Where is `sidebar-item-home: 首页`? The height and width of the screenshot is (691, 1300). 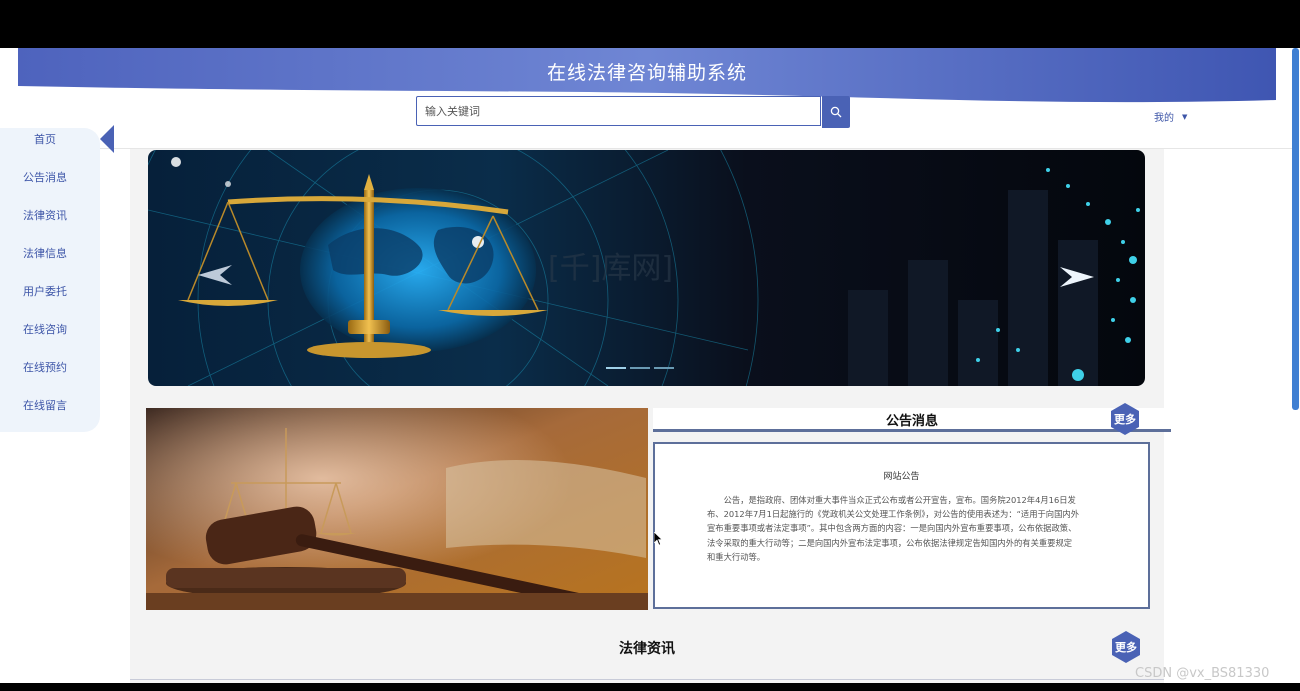
sidebar-item-home: 首页 is located at coordinates (45, 139).